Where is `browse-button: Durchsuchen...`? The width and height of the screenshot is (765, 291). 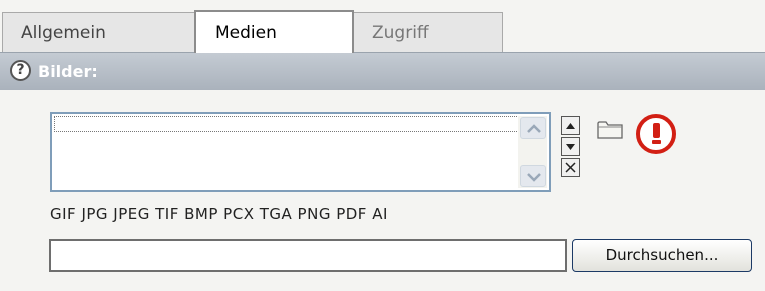
browse-button: Durchsuchen... is located at coordinates (662, 255).